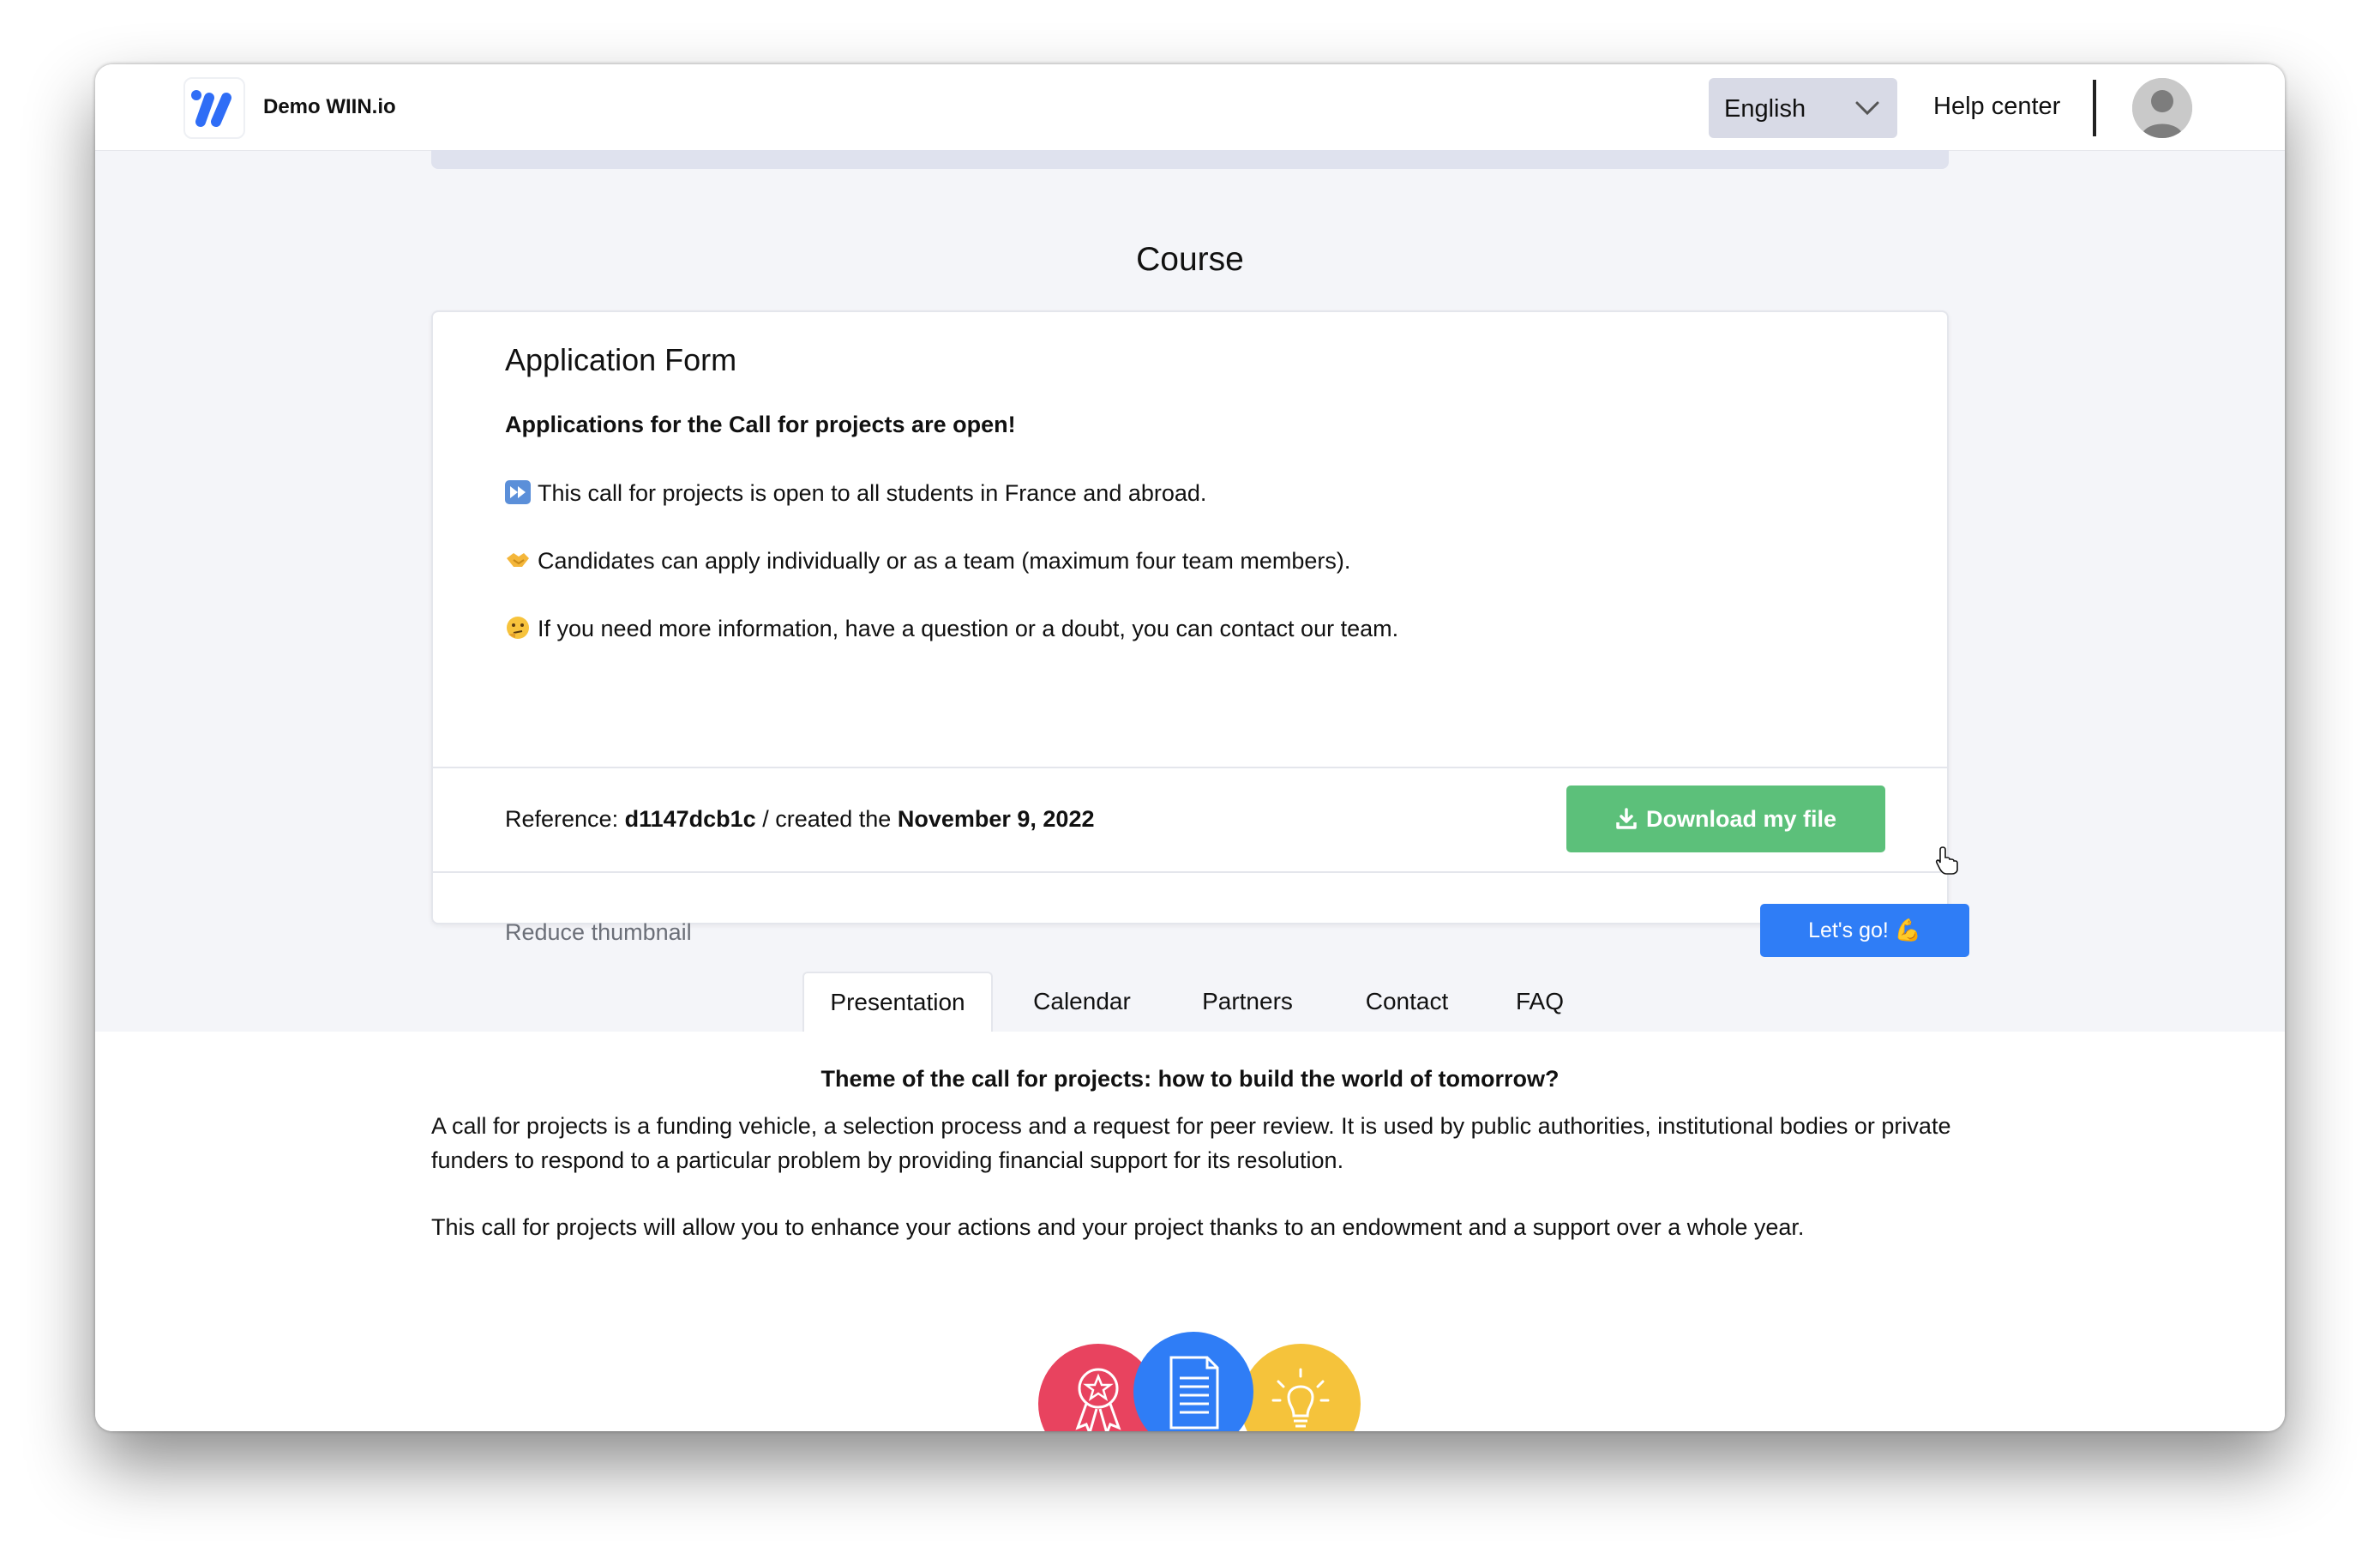 The height and width of the screenshot is (1559, 2380). Describe the element at coordinates (211, 108) in the screenshot. I see `wiin-logo-icon` at that location.